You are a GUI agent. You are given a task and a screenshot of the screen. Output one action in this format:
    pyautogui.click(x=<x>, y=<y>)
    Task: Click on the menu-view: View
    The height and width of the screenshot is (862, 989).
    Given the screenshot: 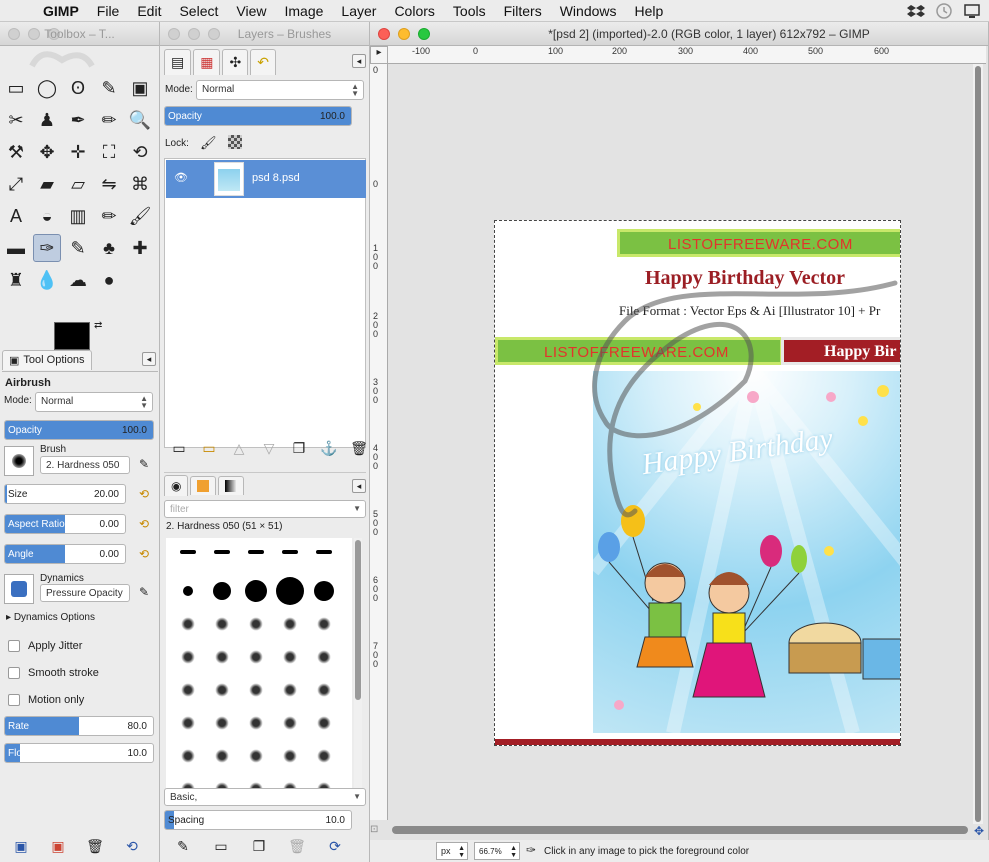 What is the action you would take?
    pyautogui.click(x=251, y=11)
    